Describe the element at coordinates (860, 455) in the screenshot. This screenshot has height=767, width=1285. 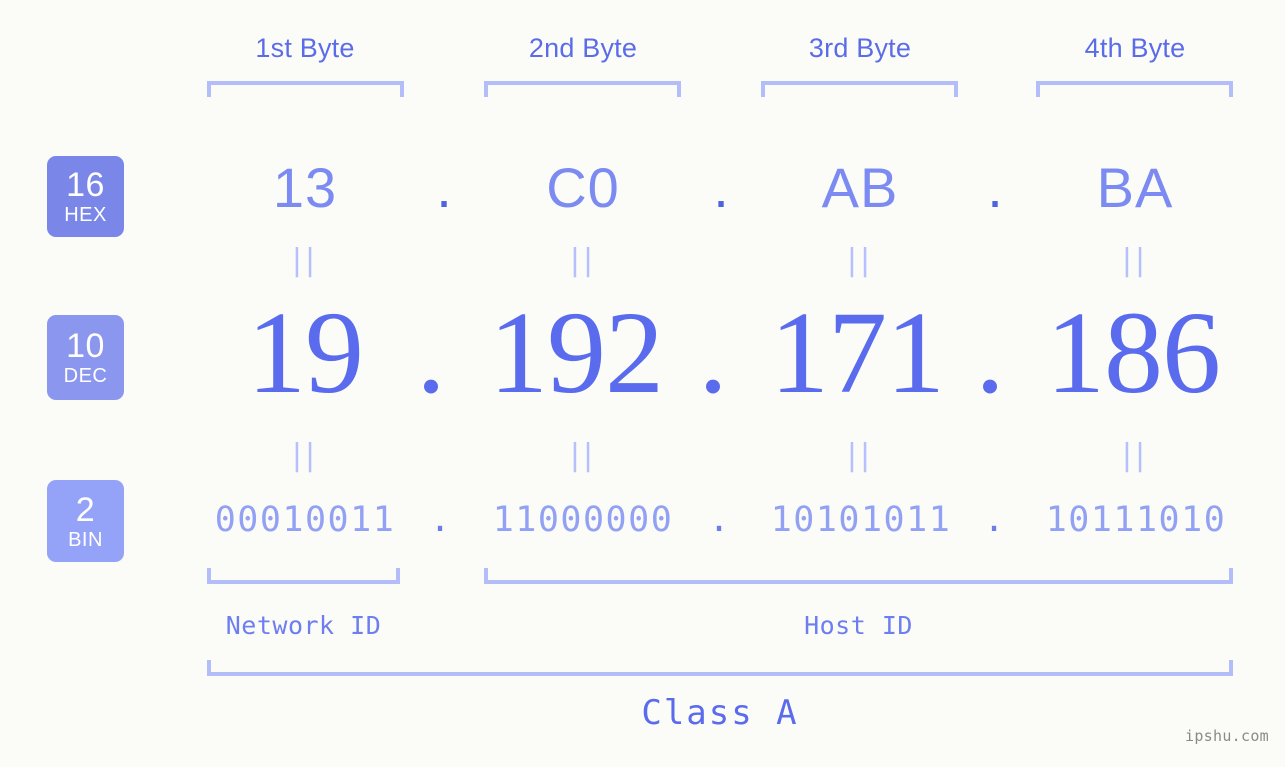
I see `equals-mark-dec-bin-3: ||` at that location.